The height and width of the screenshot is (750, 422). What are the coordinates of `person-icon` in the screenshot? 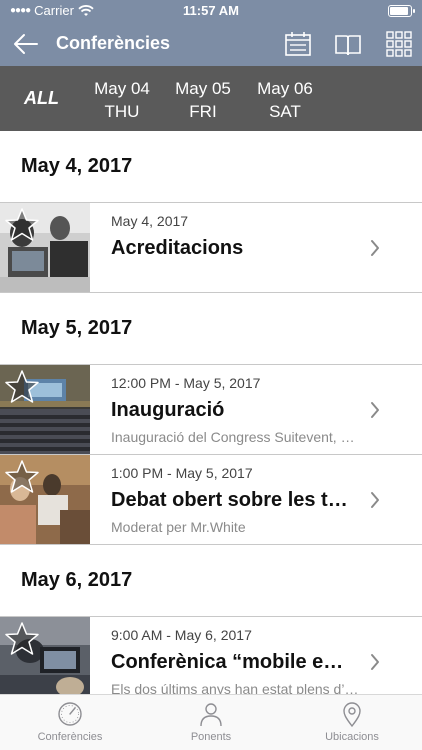 It's located at (211, 715).